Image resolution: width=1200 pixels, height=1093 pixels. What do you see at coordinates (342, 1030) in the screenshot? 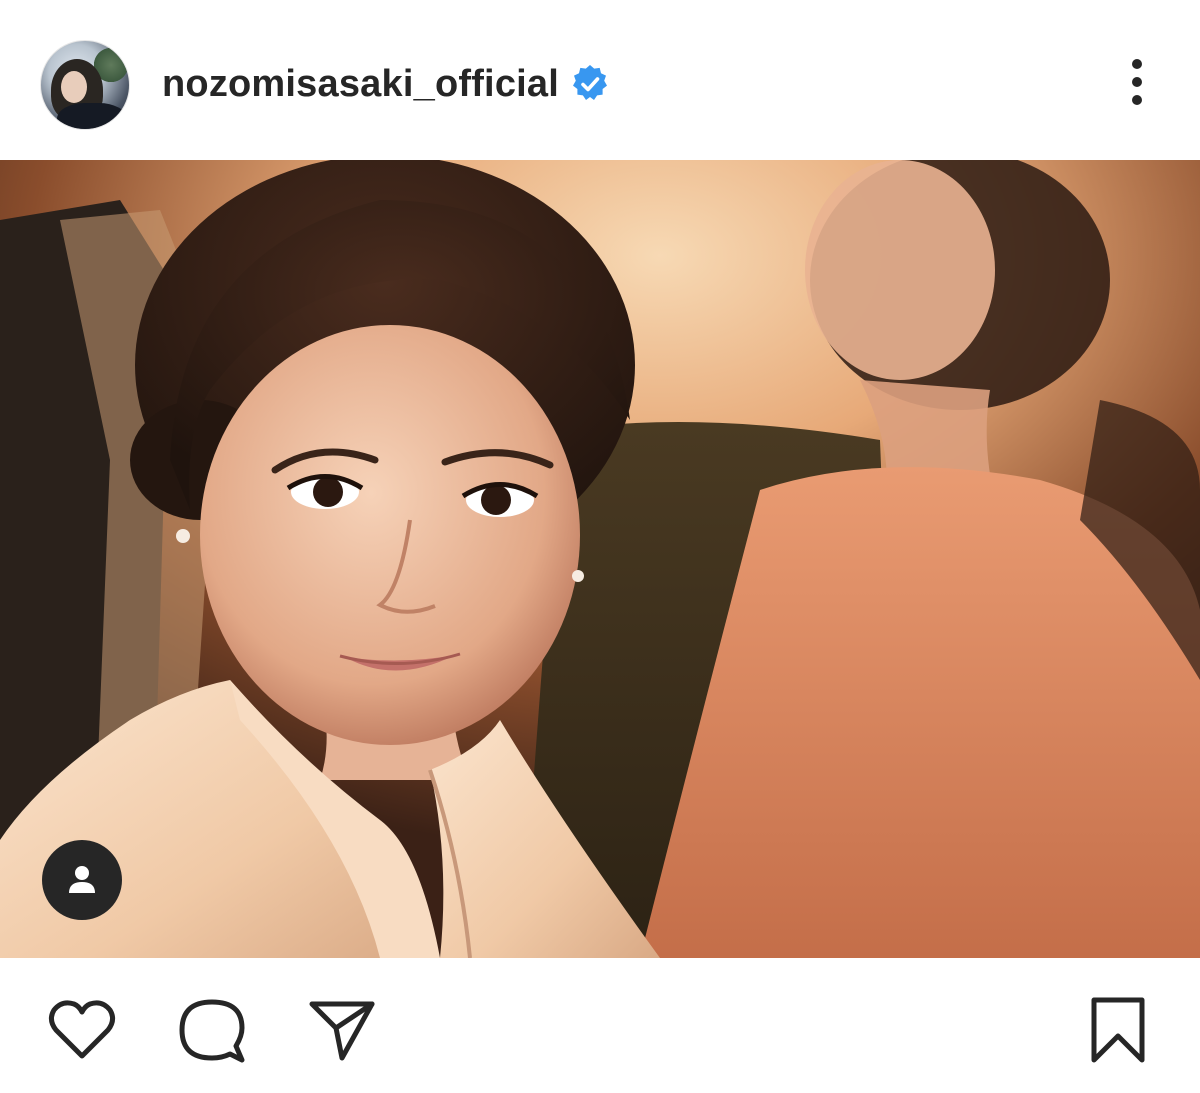
I see `paper-plane-icon` at bounding box center [342, 1030].